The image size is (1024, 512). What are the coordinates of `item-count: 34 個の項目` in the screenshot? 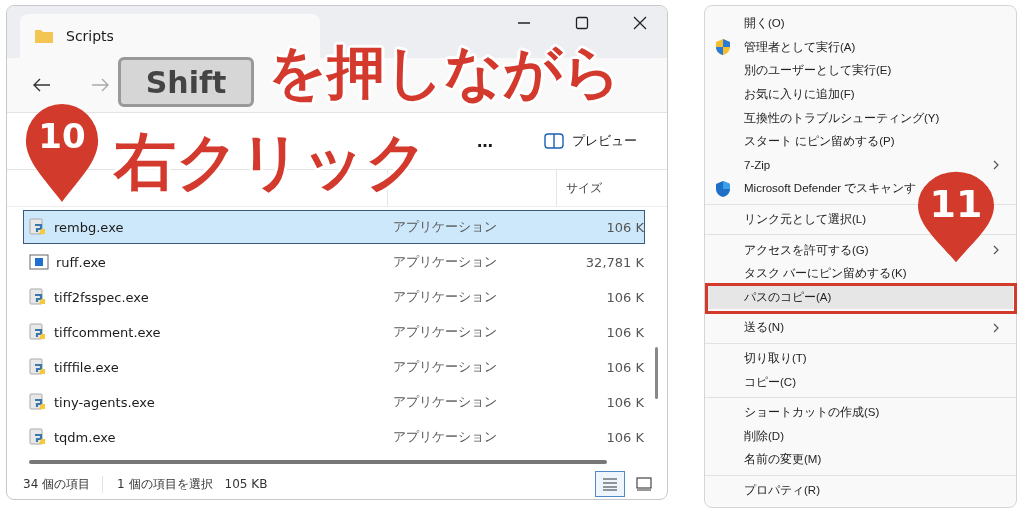 It's located at (57, 484).